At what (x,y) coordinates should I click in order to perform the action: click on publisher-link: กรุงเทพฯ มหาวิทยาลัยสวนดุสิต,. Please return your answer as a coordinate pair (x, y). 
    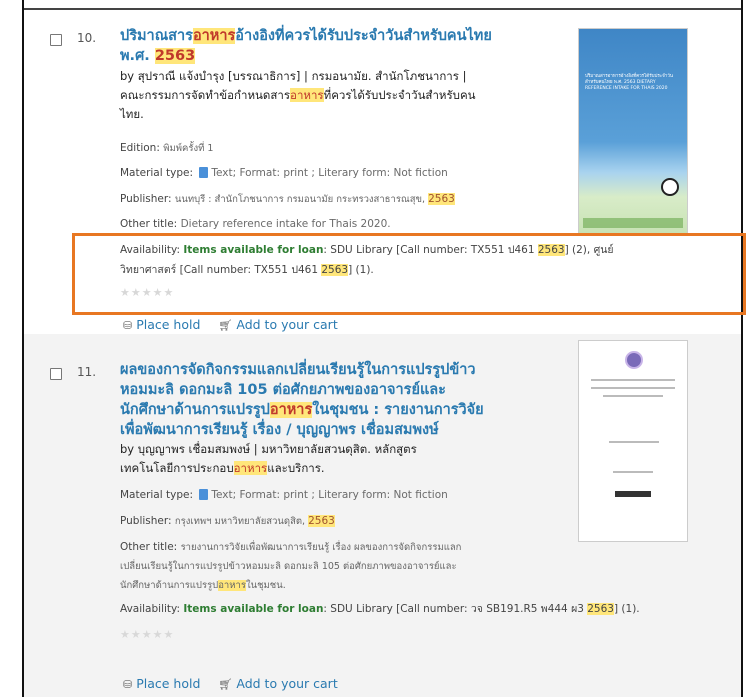
    Looking at the image, I should click on (241, 521).